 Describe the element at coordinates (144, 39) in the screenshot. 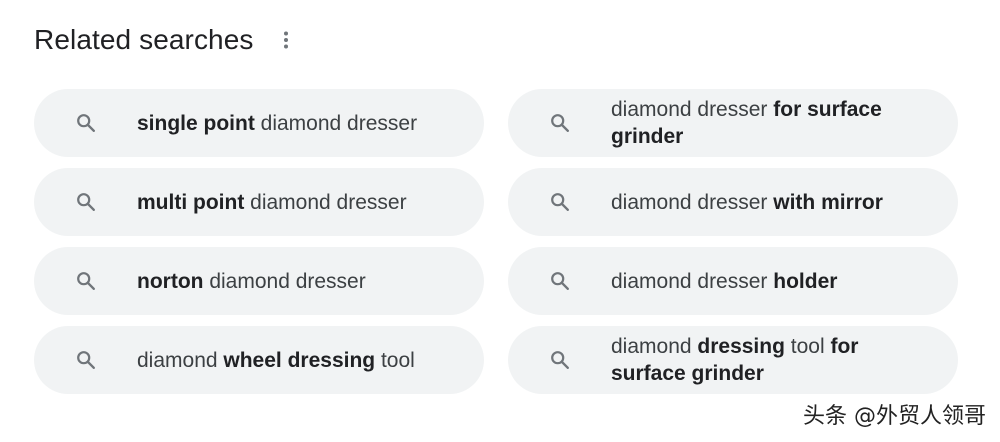

I see `section-title: Related searches` at that location.